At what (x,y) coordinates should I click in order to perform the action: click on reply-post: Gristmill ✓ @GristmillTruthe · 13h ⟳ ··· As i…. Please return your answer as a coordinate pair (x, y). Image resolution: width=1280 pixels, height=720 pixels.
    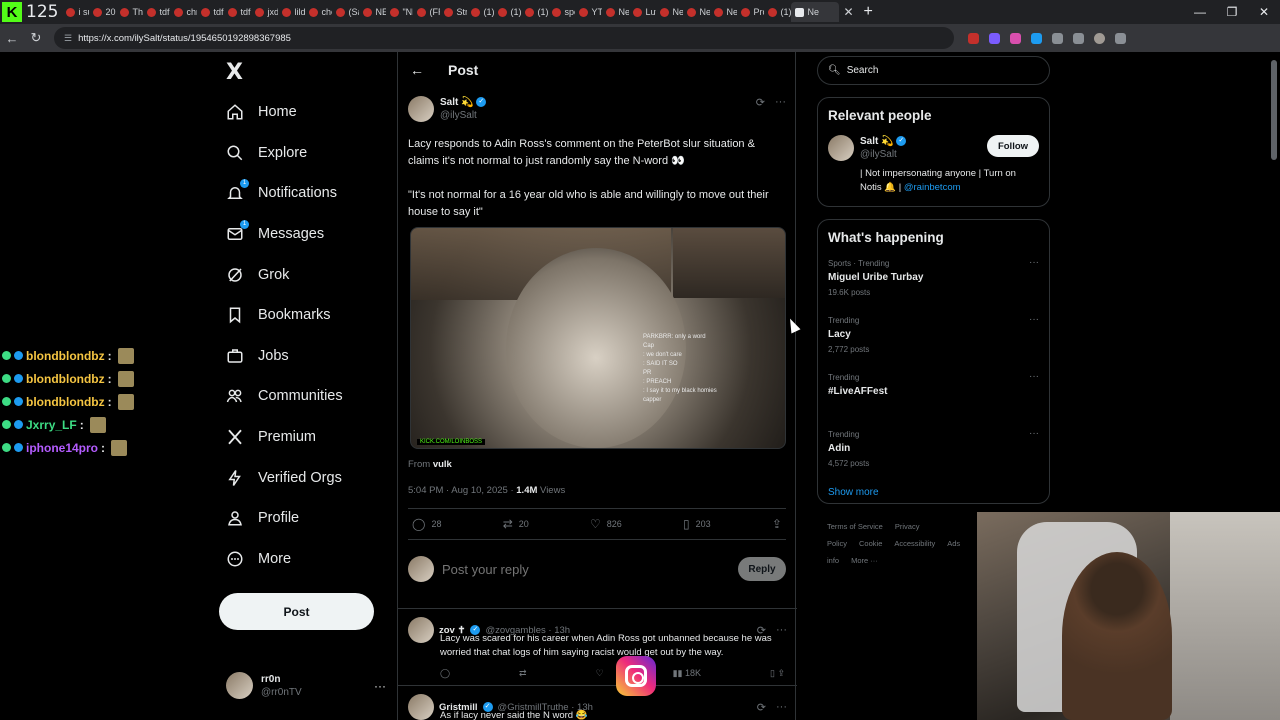
    Looking at the image, I should click on (597, 702).